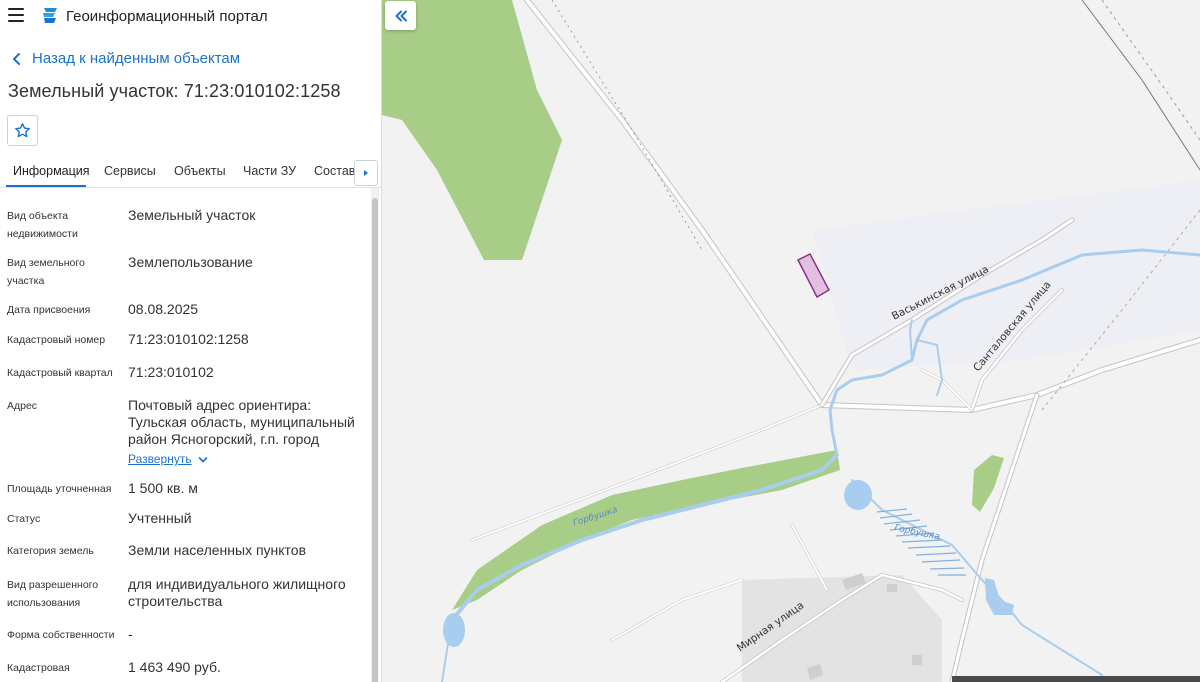  Describe the element at coordinates (190, 262) in the screenshot. I see `attr-value: Землепользование` at that location.